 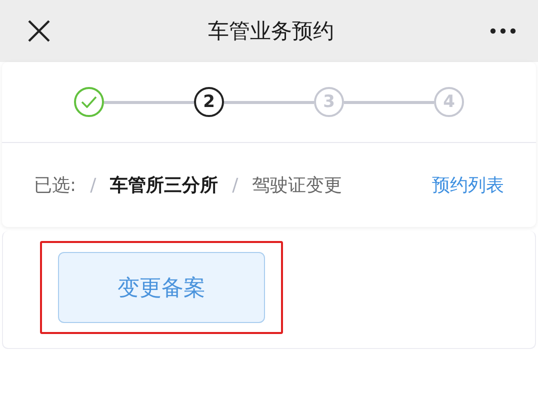 I want to click on breadcrumb-item: 车管所三分所, so click(x=164, y=185).